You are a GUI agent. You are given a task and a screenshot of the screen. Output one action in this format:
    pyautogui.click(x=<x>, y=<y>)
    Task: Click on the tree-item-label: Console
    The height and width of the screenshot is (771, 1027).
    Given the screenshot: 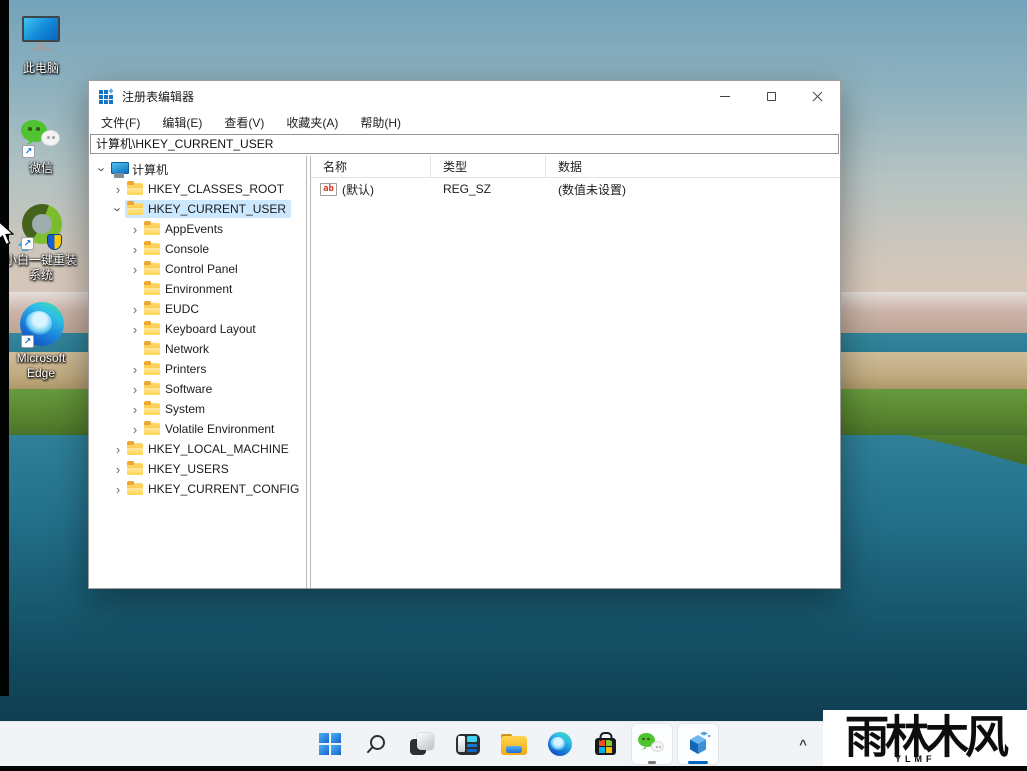 What is the action you would take?
    pyautogui.click(x=187, y=249)
    